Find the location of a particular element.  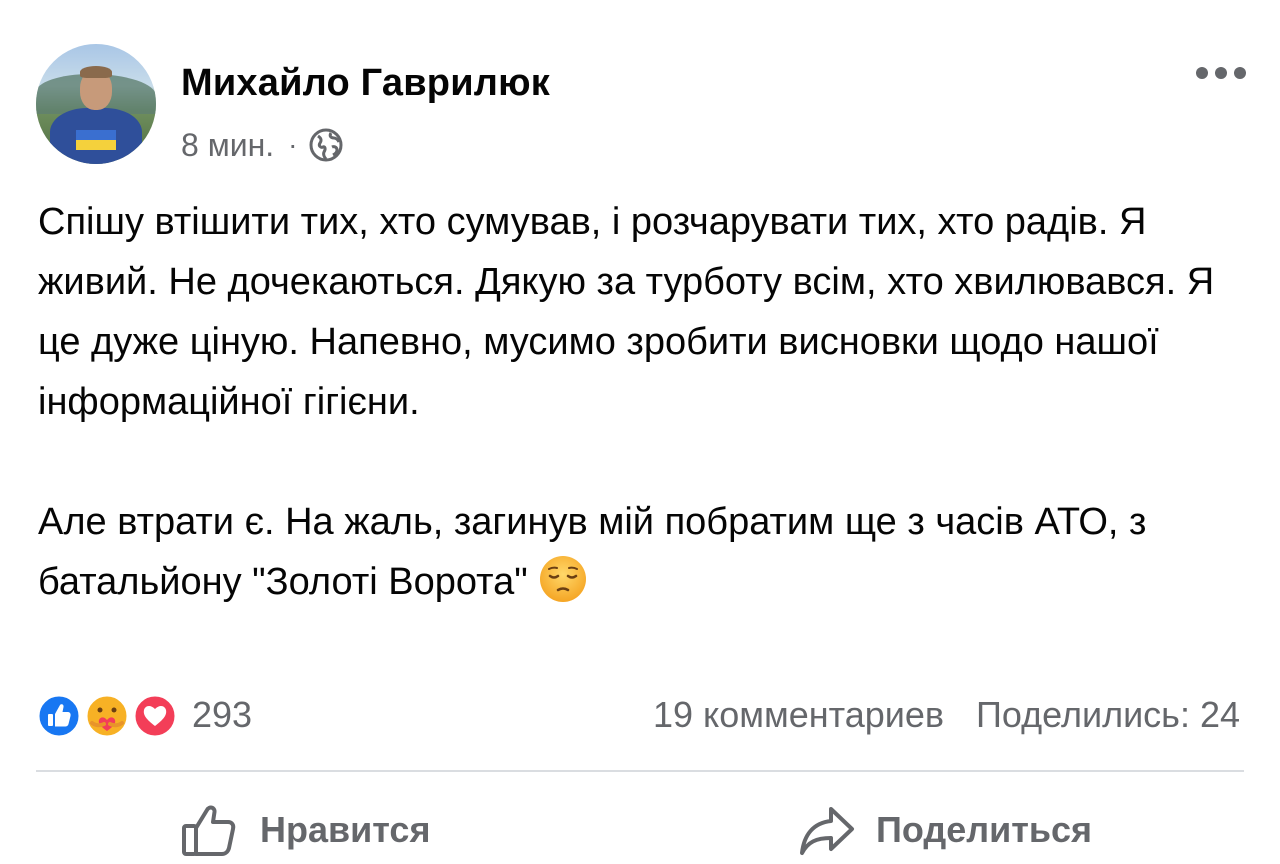

comments-count: 19 комментариев is located at coordinates (798, 715).